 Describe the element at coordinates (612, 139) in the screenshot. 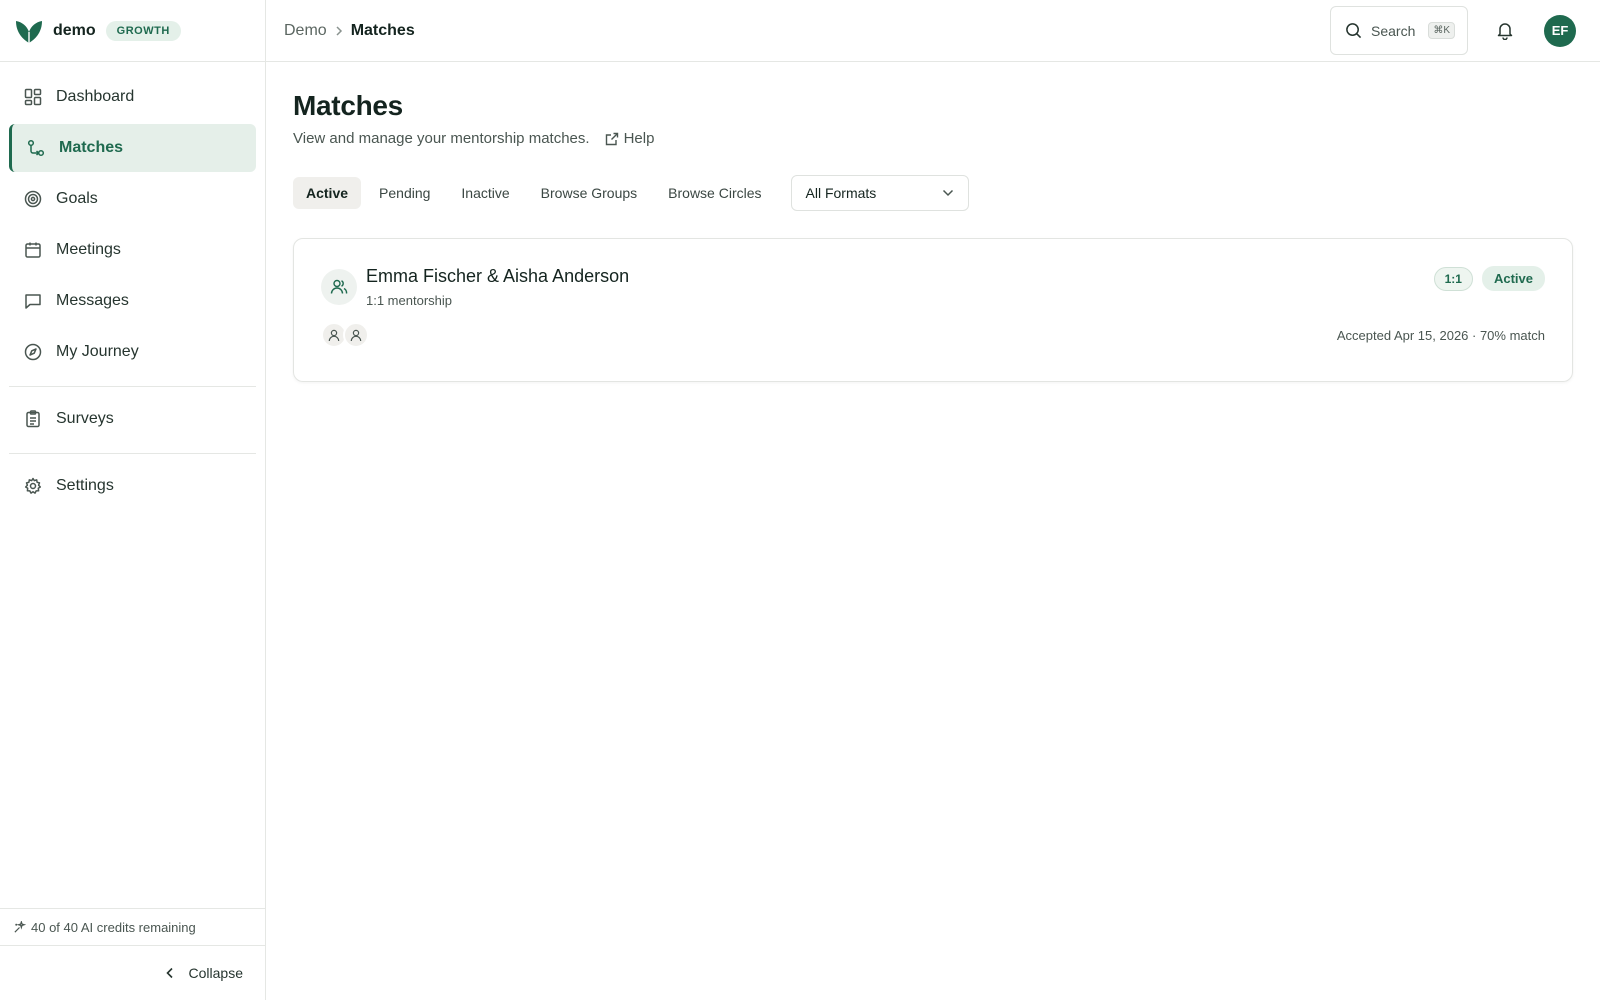

I see `external-link-icon` at that location.